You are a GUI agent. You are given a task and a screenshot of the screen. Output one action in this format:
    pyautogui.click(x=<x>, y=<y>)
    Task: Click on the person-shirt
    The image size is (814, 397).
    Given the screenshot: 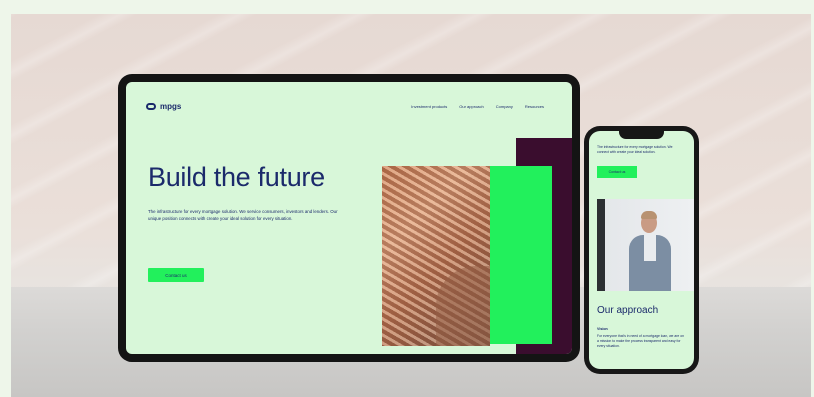 What is the action you would take?
    pyautogui.click(x=650, y=248)
    